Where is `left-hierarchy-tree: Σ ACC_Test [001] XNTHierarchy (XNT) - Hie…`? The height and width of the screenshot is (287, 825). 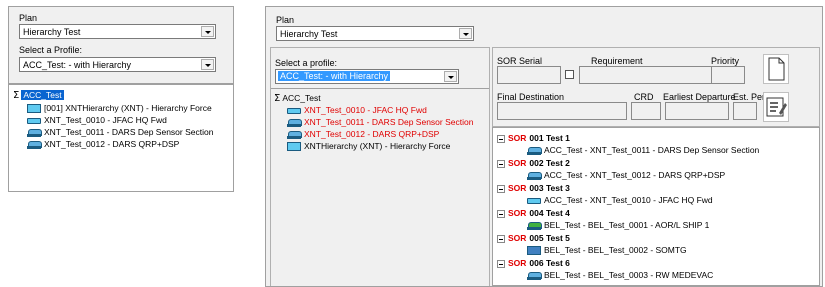
left-hierarchy-tree: Σ ACC_Test [001] XNTHierarchy (XNT) - Hie… is located at coordinates (121, 138).